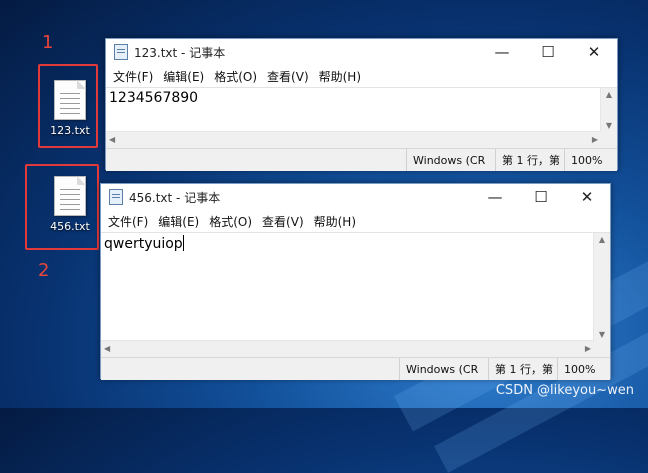 The height and width of the screenshot is (473, 648). Describe the element at coordinates (154, 98) in the screenshot. I see `editor-content: 1234567890` at that location.